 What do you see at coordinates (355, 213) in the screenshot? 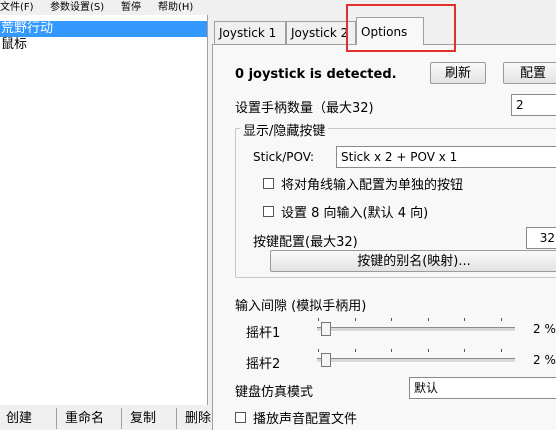
I see `eight-direction-checkbox-label: 设置 8 向输入(默认 4 向)` at bounding box center [355, 213].